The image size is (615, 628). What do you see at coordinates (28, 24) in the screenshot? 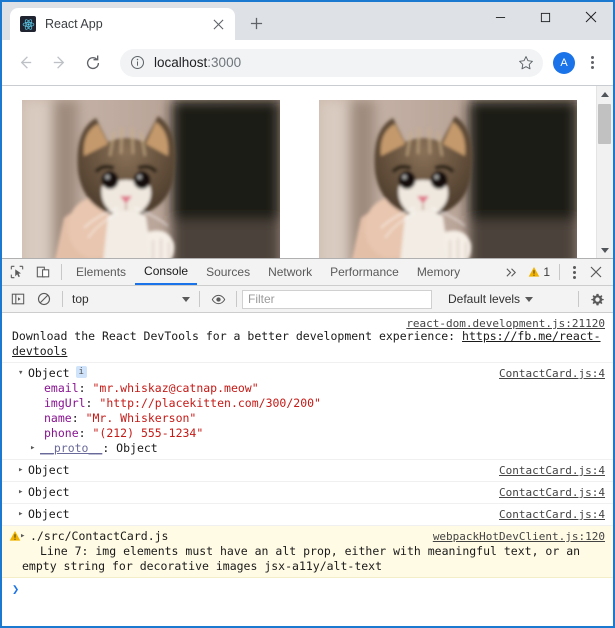
I see `react-logo-icon` at bounding box center [28, 24].